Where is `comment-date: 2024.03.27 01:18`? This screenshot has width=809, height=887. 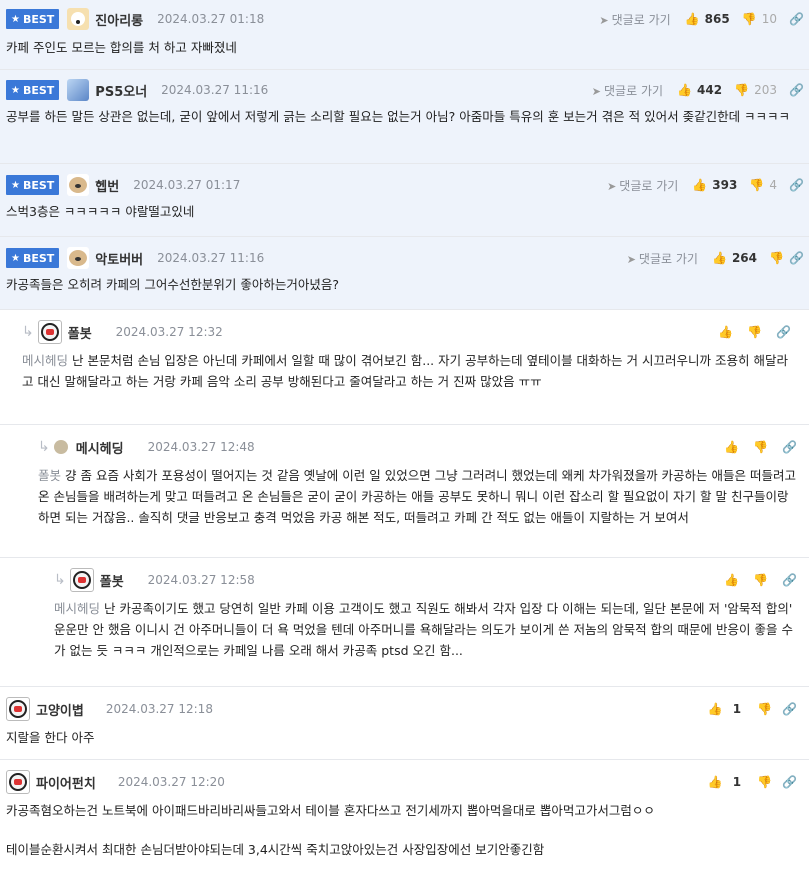 comment-date: 2024.03.27 01:18 is located at coordinates (211, 19).